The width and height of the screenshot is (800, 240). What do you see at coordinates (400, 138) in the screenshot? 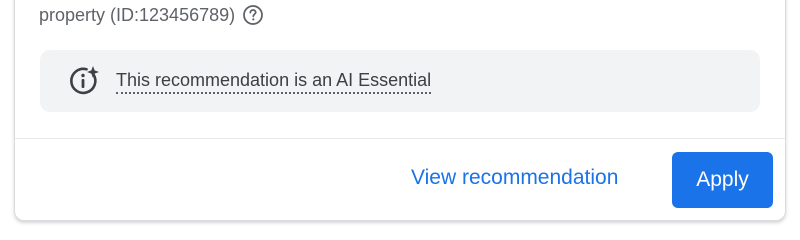
I see `footer-divider` at bounding box center [400, 138].